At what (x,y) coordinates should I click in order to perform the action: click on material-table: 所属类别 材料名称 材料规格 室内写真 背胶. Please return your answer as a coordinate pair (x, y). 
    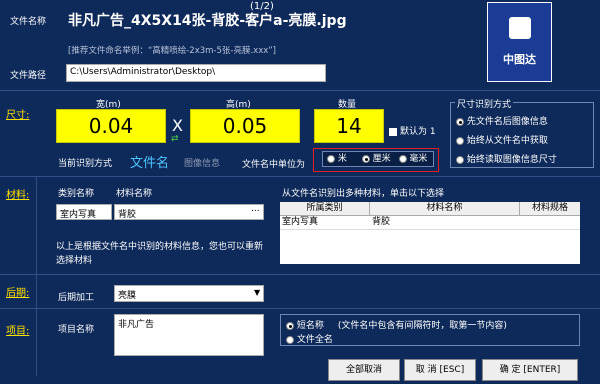
    Looking at the image, I should click on (430, 233).